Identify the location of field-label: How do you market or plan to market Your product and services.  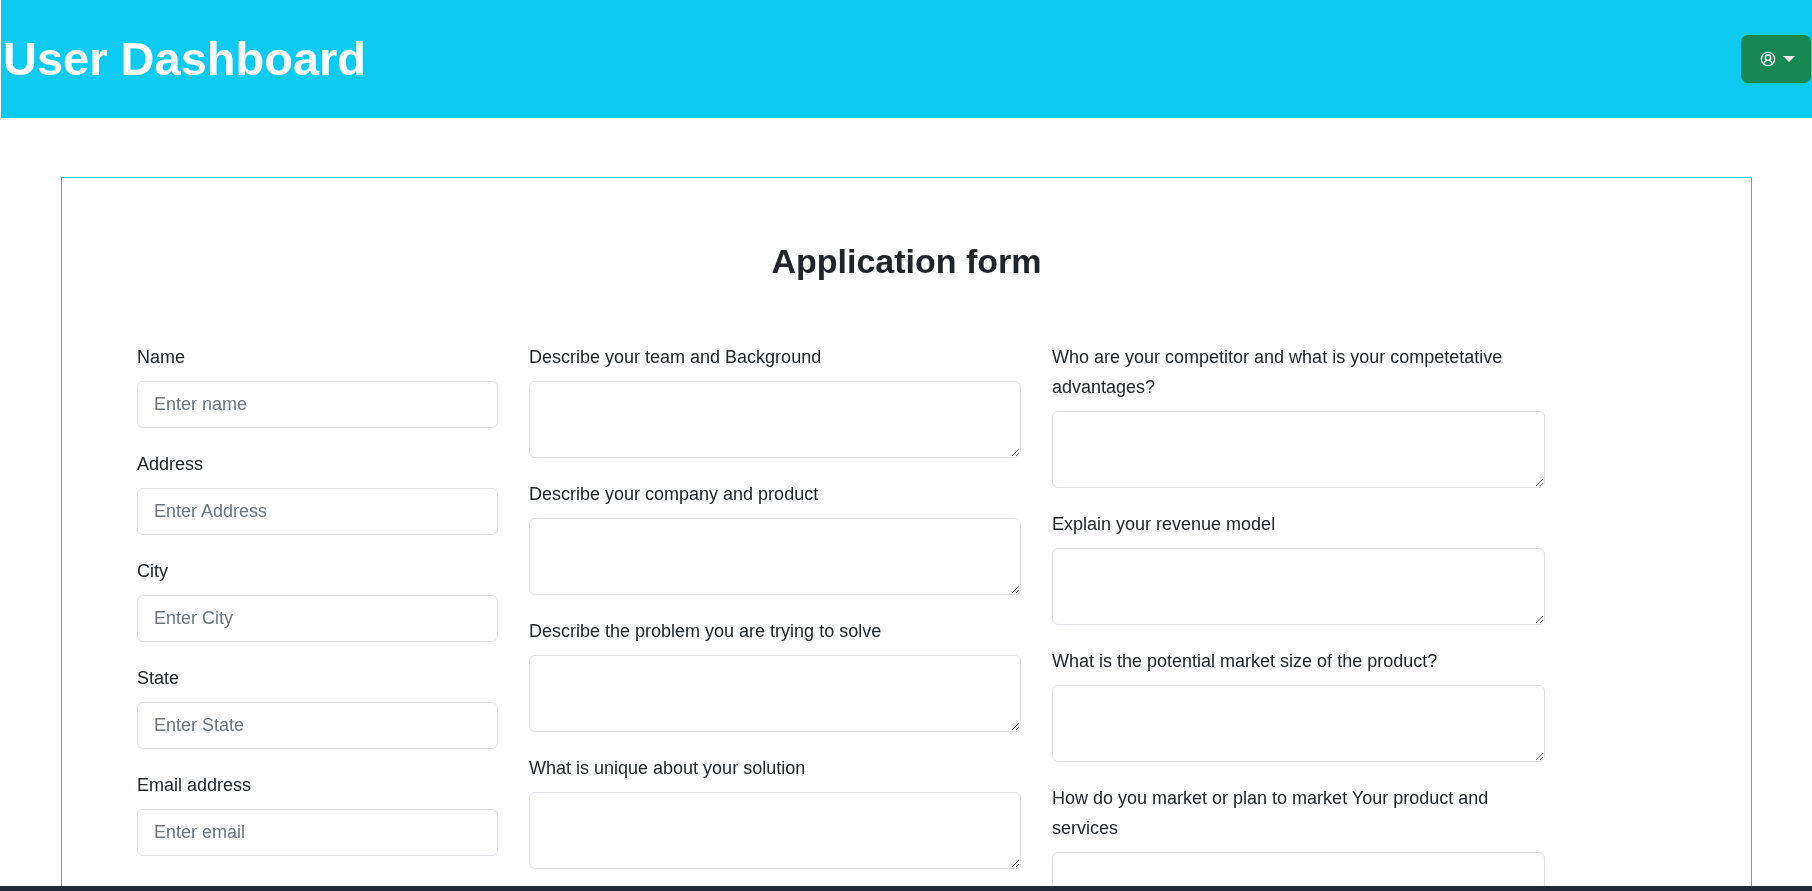
(1271, 813).